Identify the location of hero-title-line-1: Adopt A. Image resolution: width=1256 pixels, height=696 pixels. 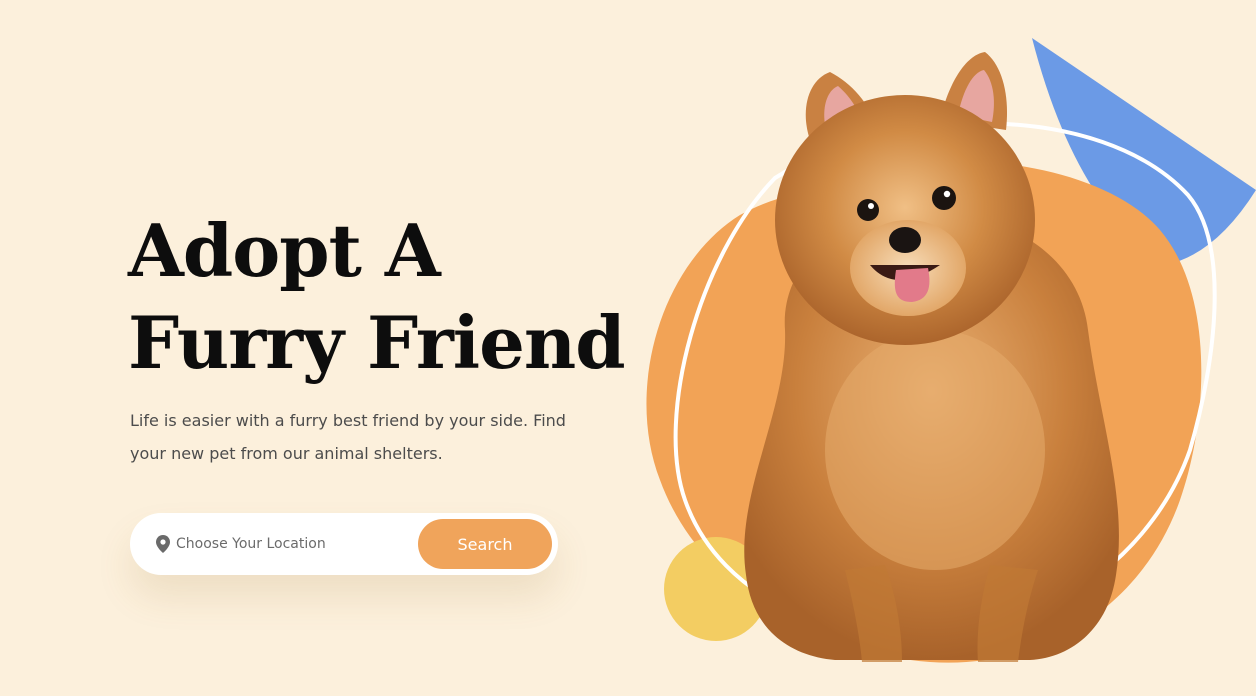
(284, 250).